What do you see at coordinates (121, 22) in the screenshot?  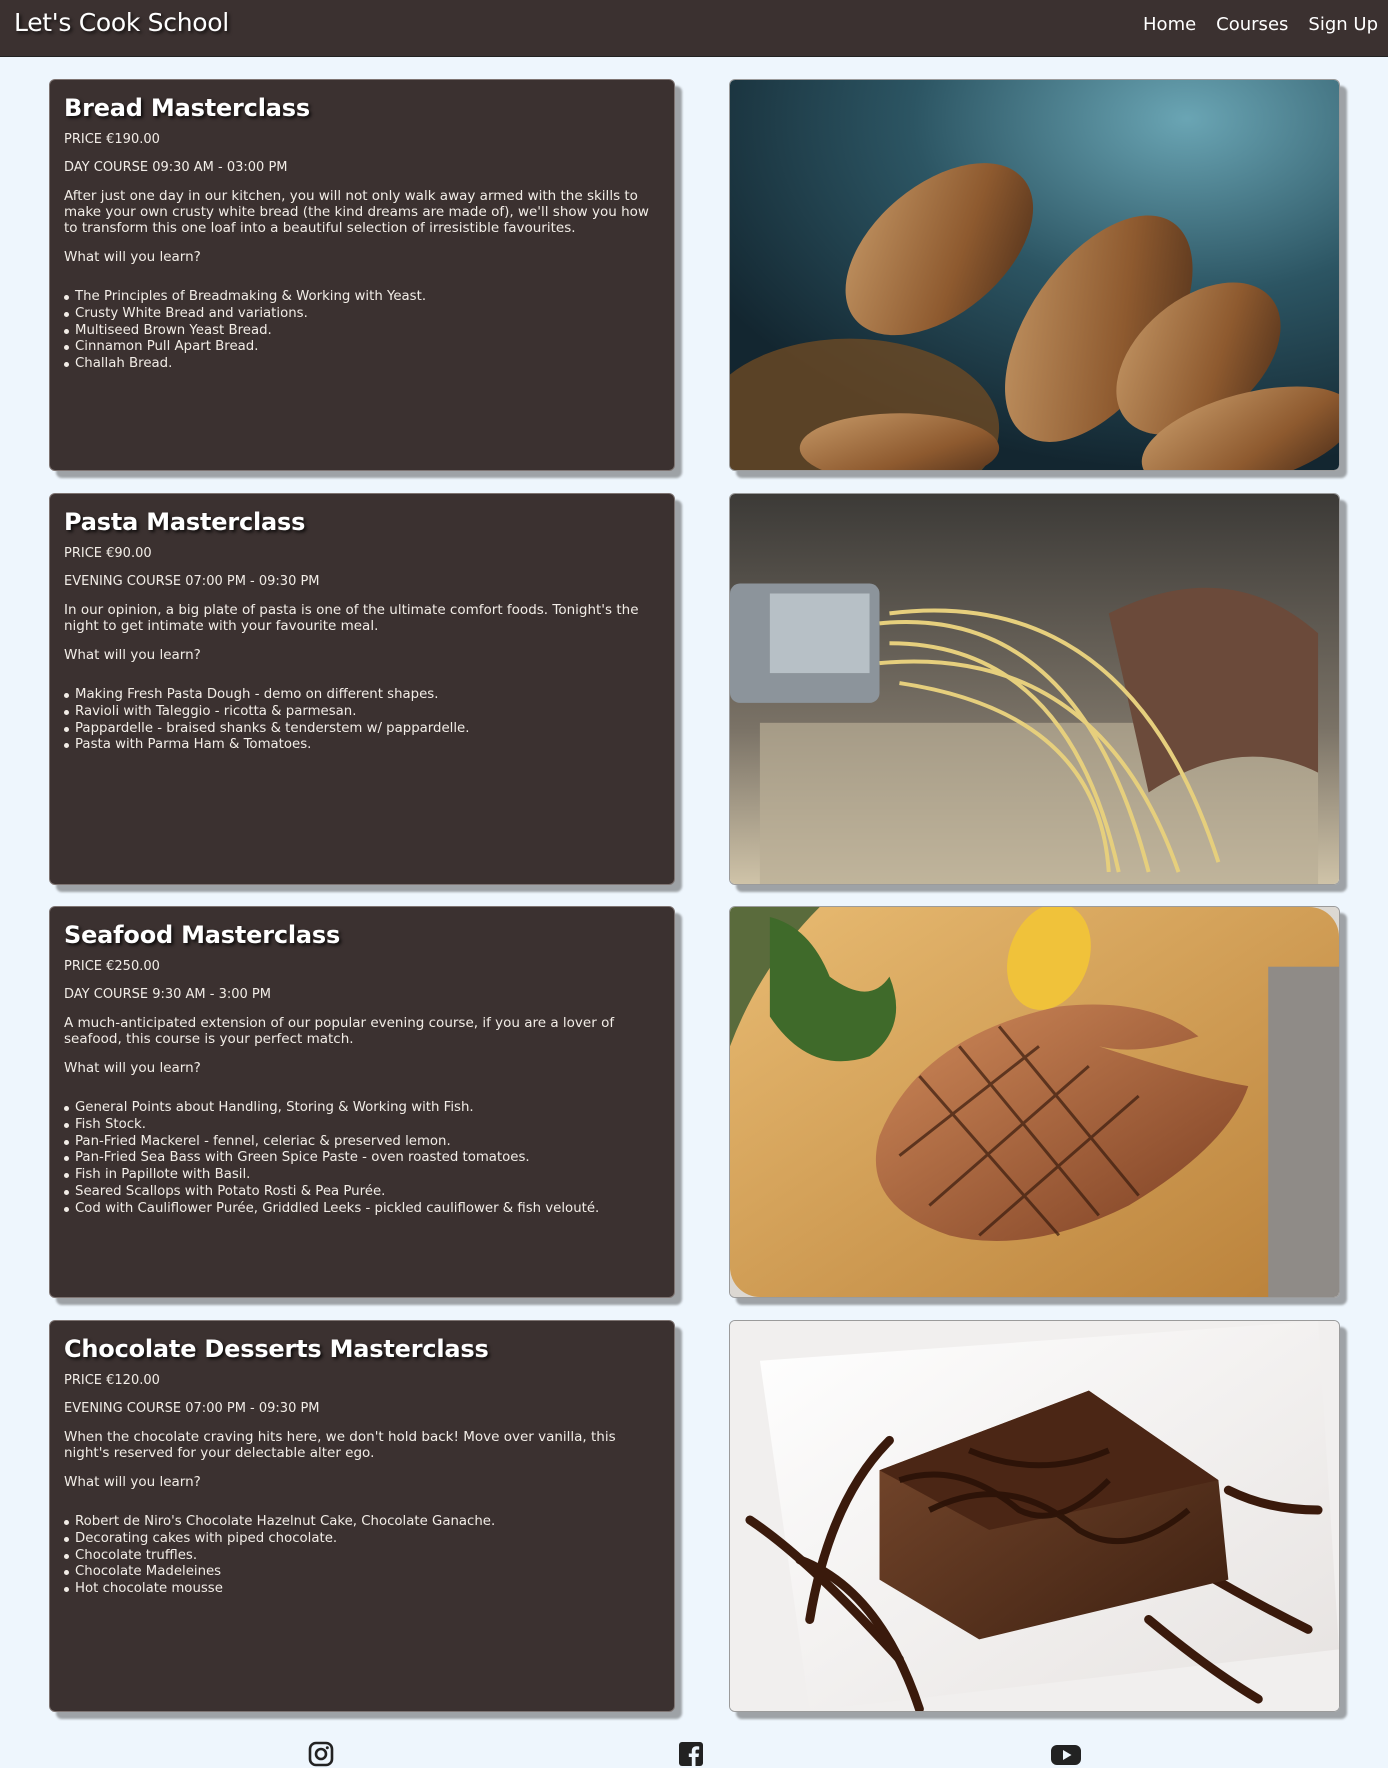 I see `brand-logo: Let's Cook School` at bounding box center [121, 22].